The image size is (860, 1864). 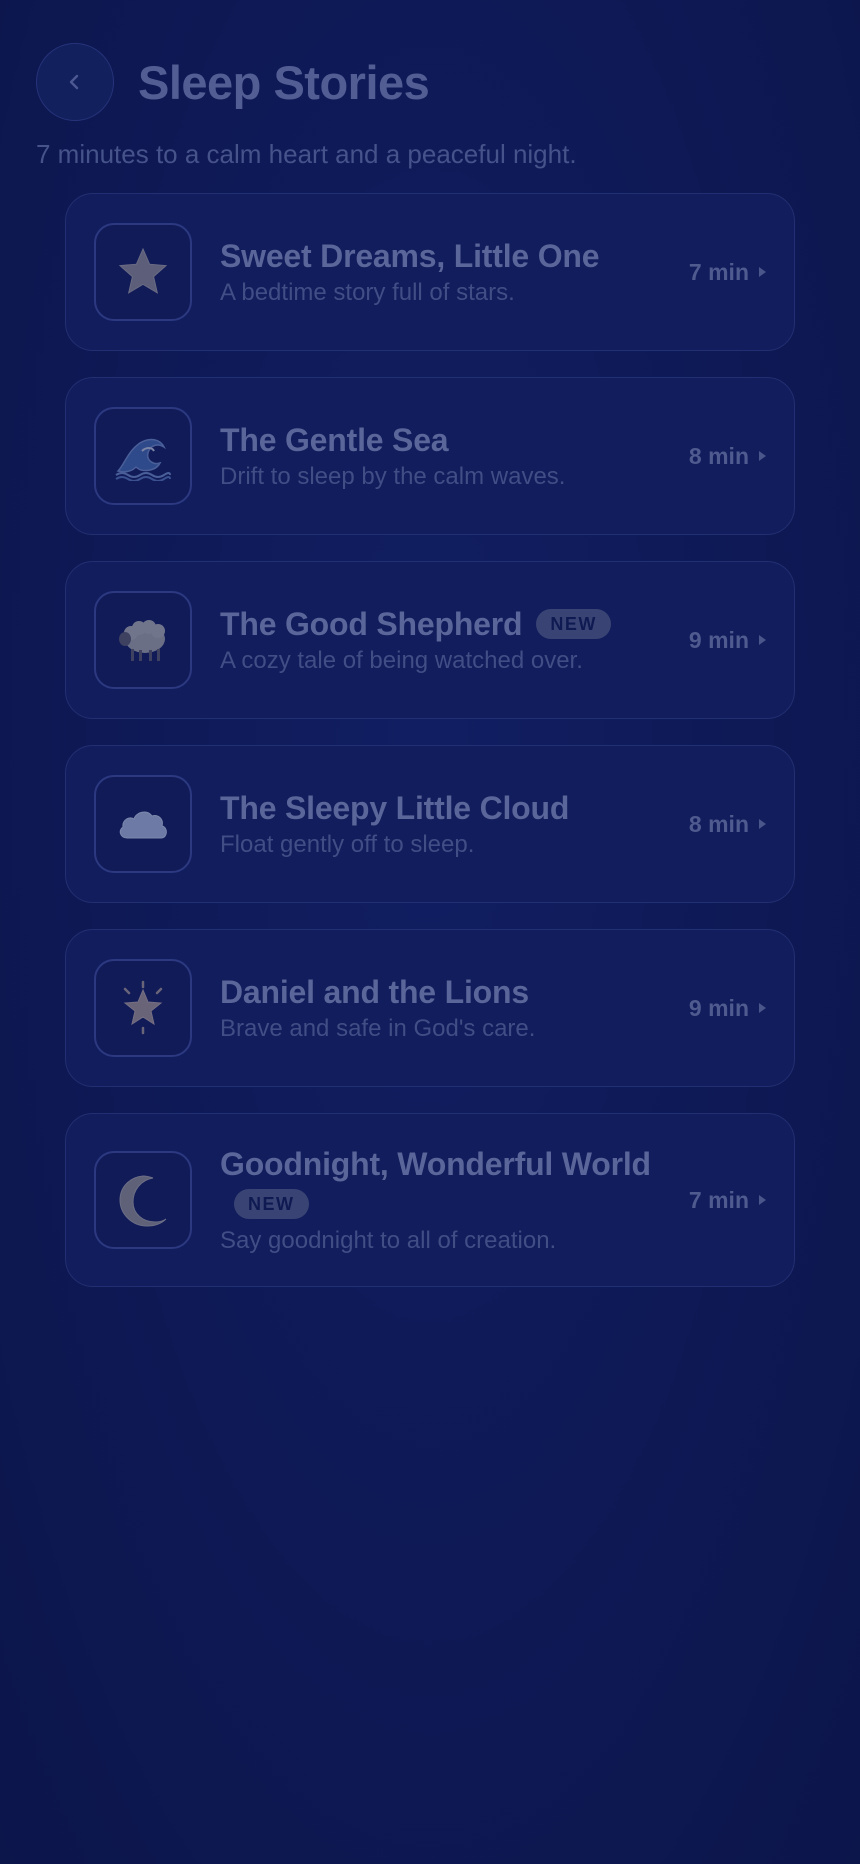 What do you see at coordinates (388, 1240) in the screenshot?
I see `story-description: Say goodnight to all of creation.` at bounding box center [388, 1240].